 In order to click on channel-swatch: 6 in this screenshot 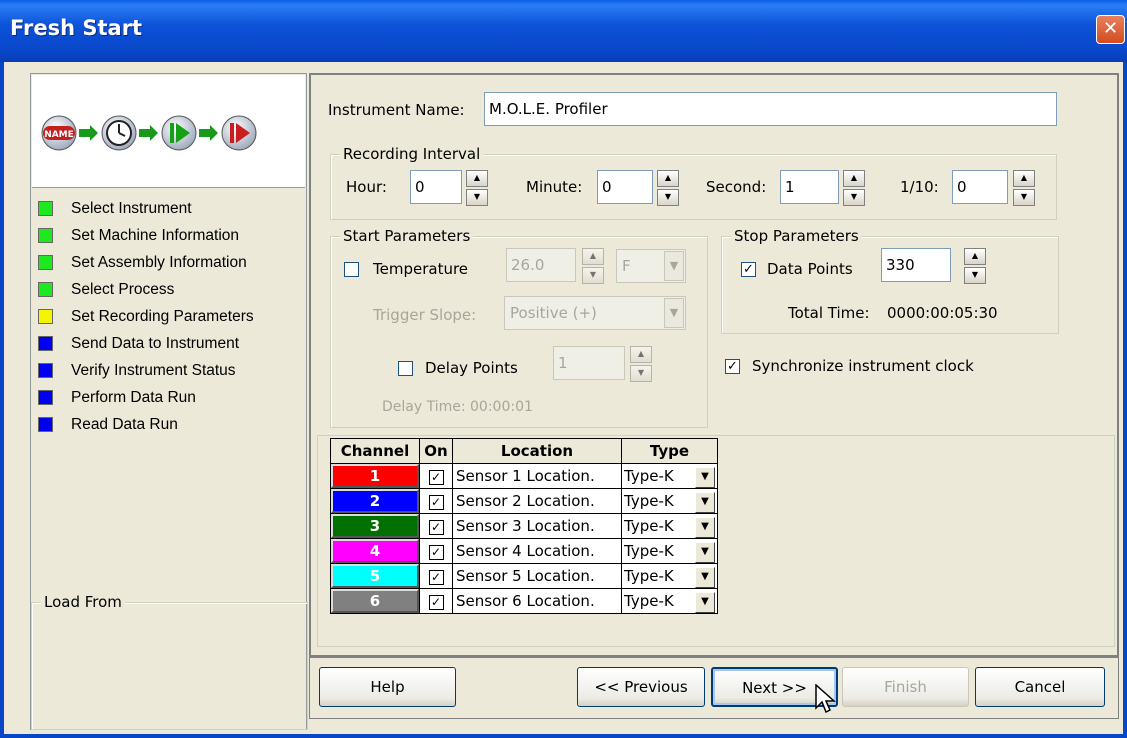, I will do `click(375, 601)`.